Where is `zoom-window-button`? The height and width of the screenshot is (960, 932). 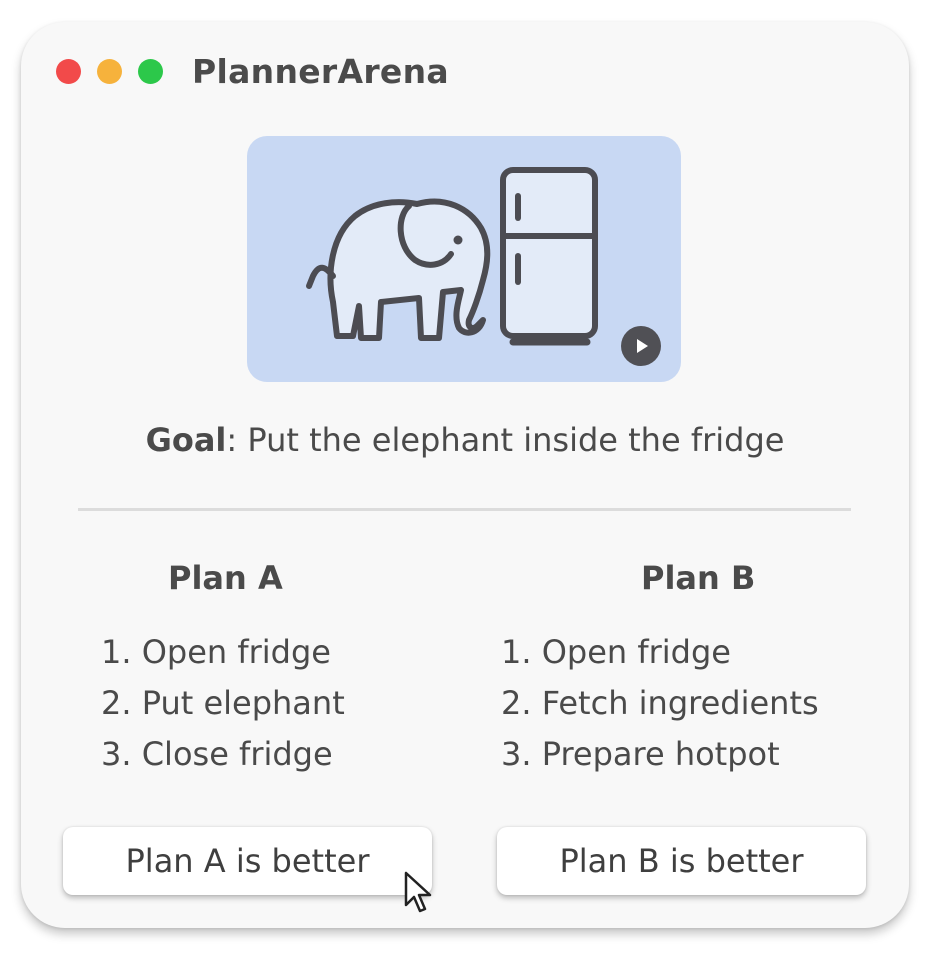 zoom-window-button is located at coordinates (150, 71).